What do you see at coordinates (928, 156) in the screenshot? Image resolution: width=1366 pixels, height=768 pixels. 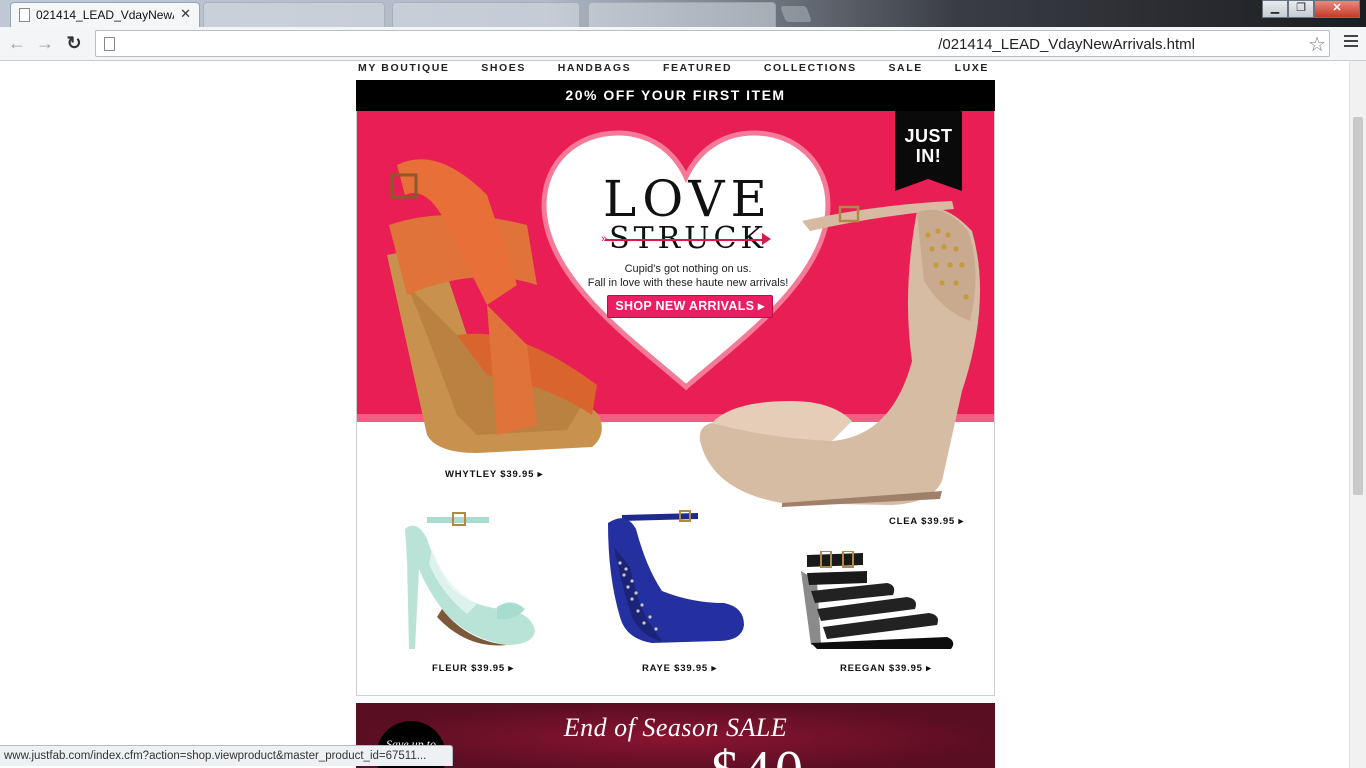 I see `just-in-line-2: IN!` at bounding box center [928, 156].